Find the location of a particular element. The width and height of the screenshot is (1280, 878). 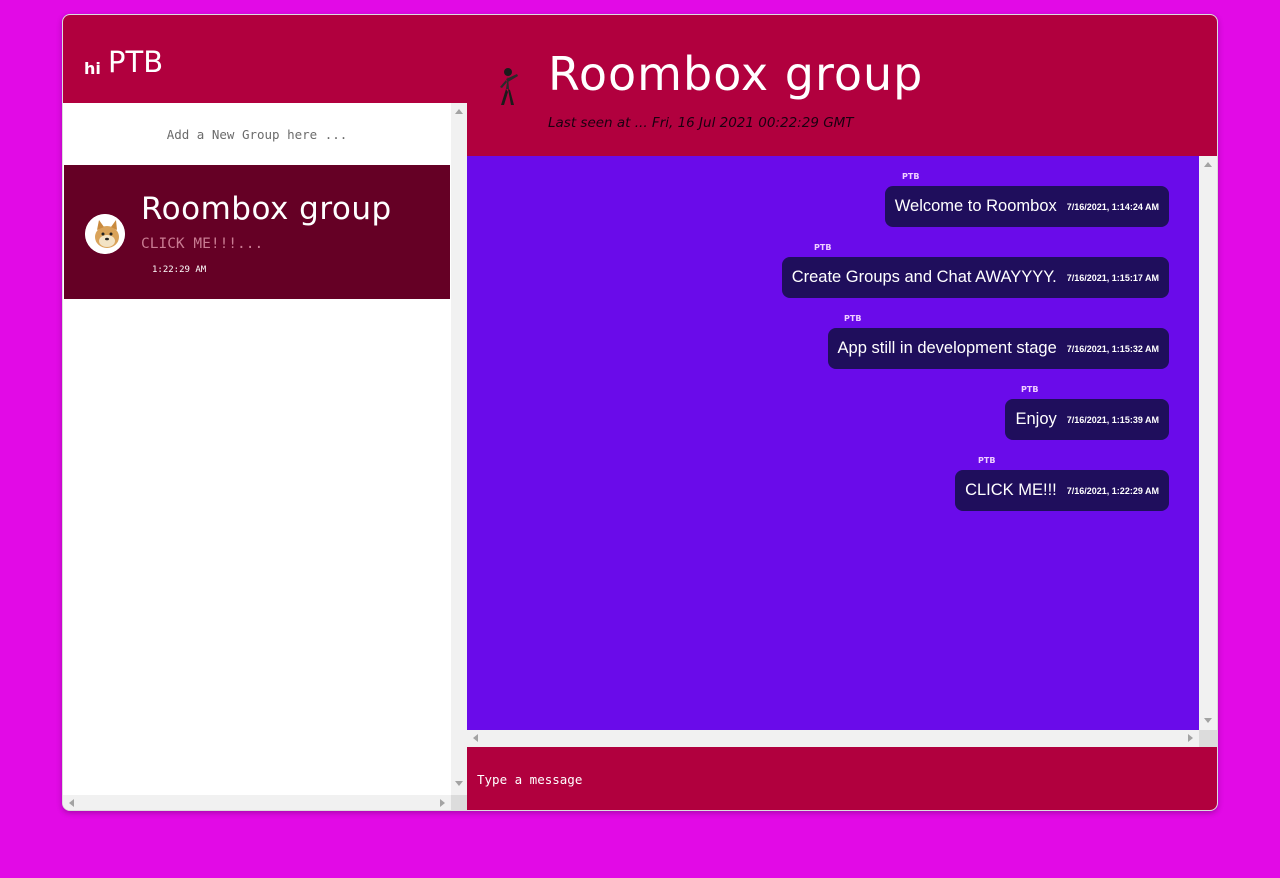

message-item: PTB Enjoy 7/16/2021, 1:15:39 AM is located at coordinates (1087, 413).